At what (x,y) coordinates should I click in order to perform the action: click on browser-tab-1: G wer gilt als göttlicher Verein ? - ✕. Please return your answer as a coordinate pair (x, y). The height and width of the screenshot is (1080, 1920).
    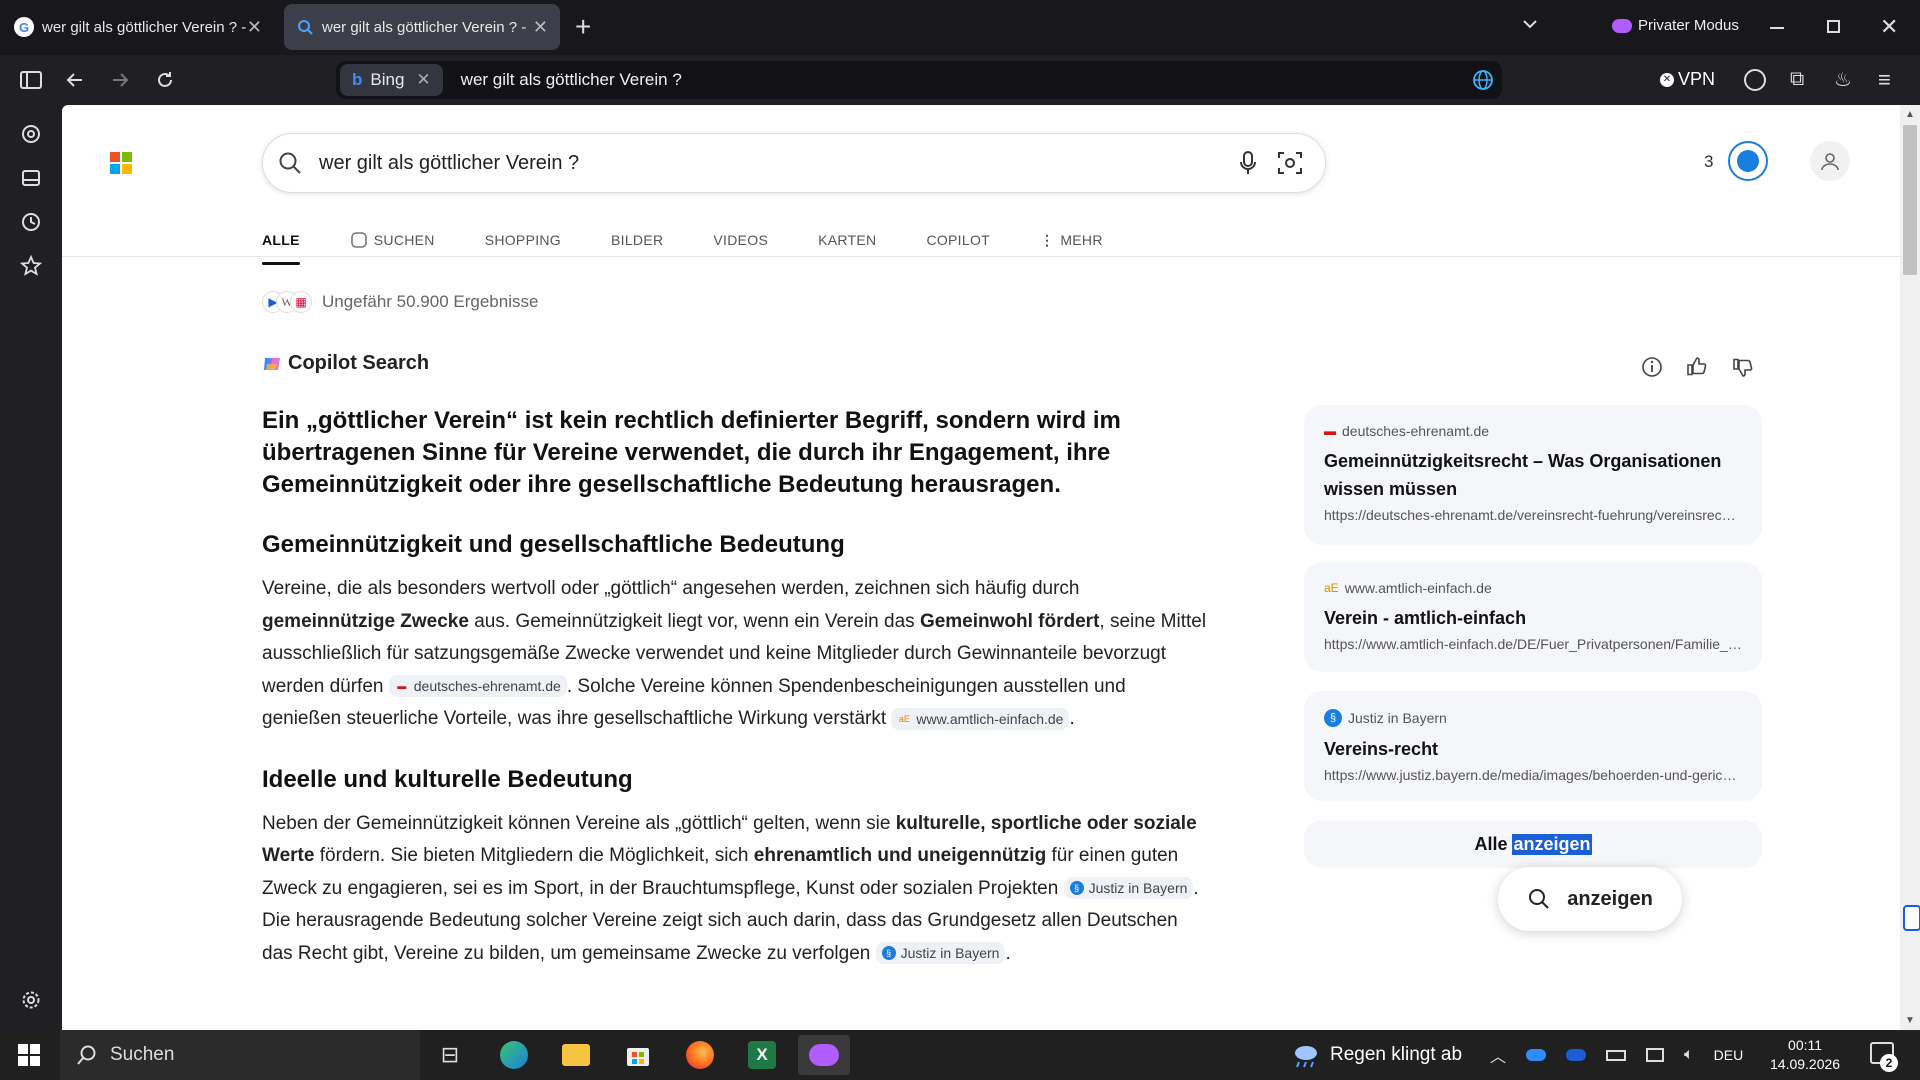
    Looking at the image, I should click on (138, 27).